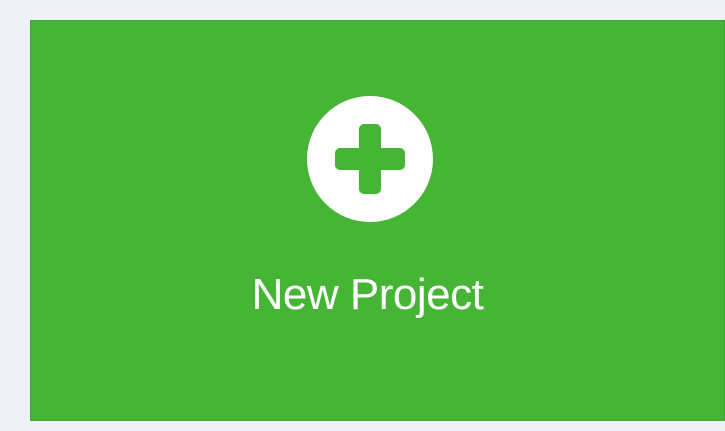 This screenshot has height=431, width=725. Describe the element at coordinates (370, 159) in the screenshot. I see `plus-circle-icon` at that location.